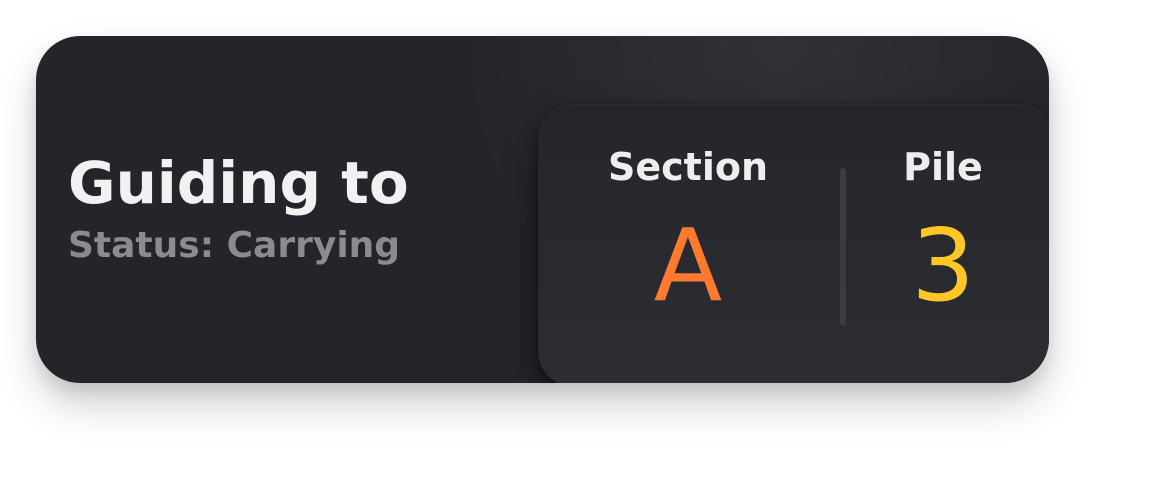 This screenshot has width=1158, height=492. What do you see at coordinates (688, 265) in the screenshot?
I see `section-value: A` at bounding box center [688, 265].